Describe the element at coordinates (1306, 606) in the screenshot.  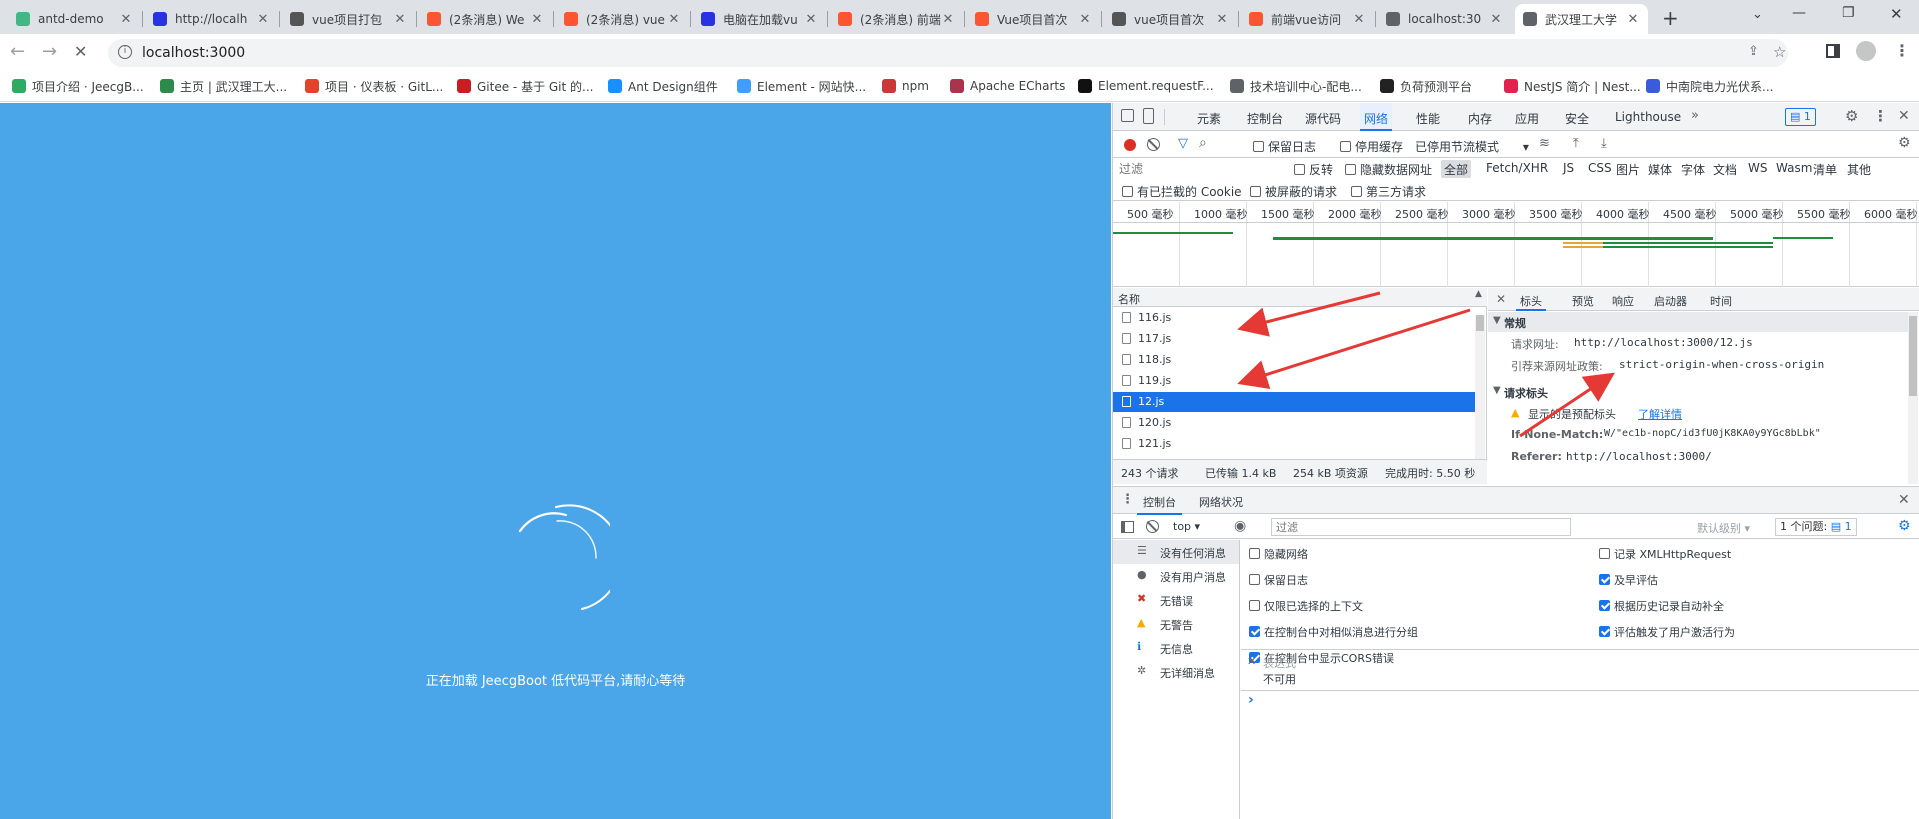
I see `console-setting-checkbox: 仅限已选择的上下文` at that location.